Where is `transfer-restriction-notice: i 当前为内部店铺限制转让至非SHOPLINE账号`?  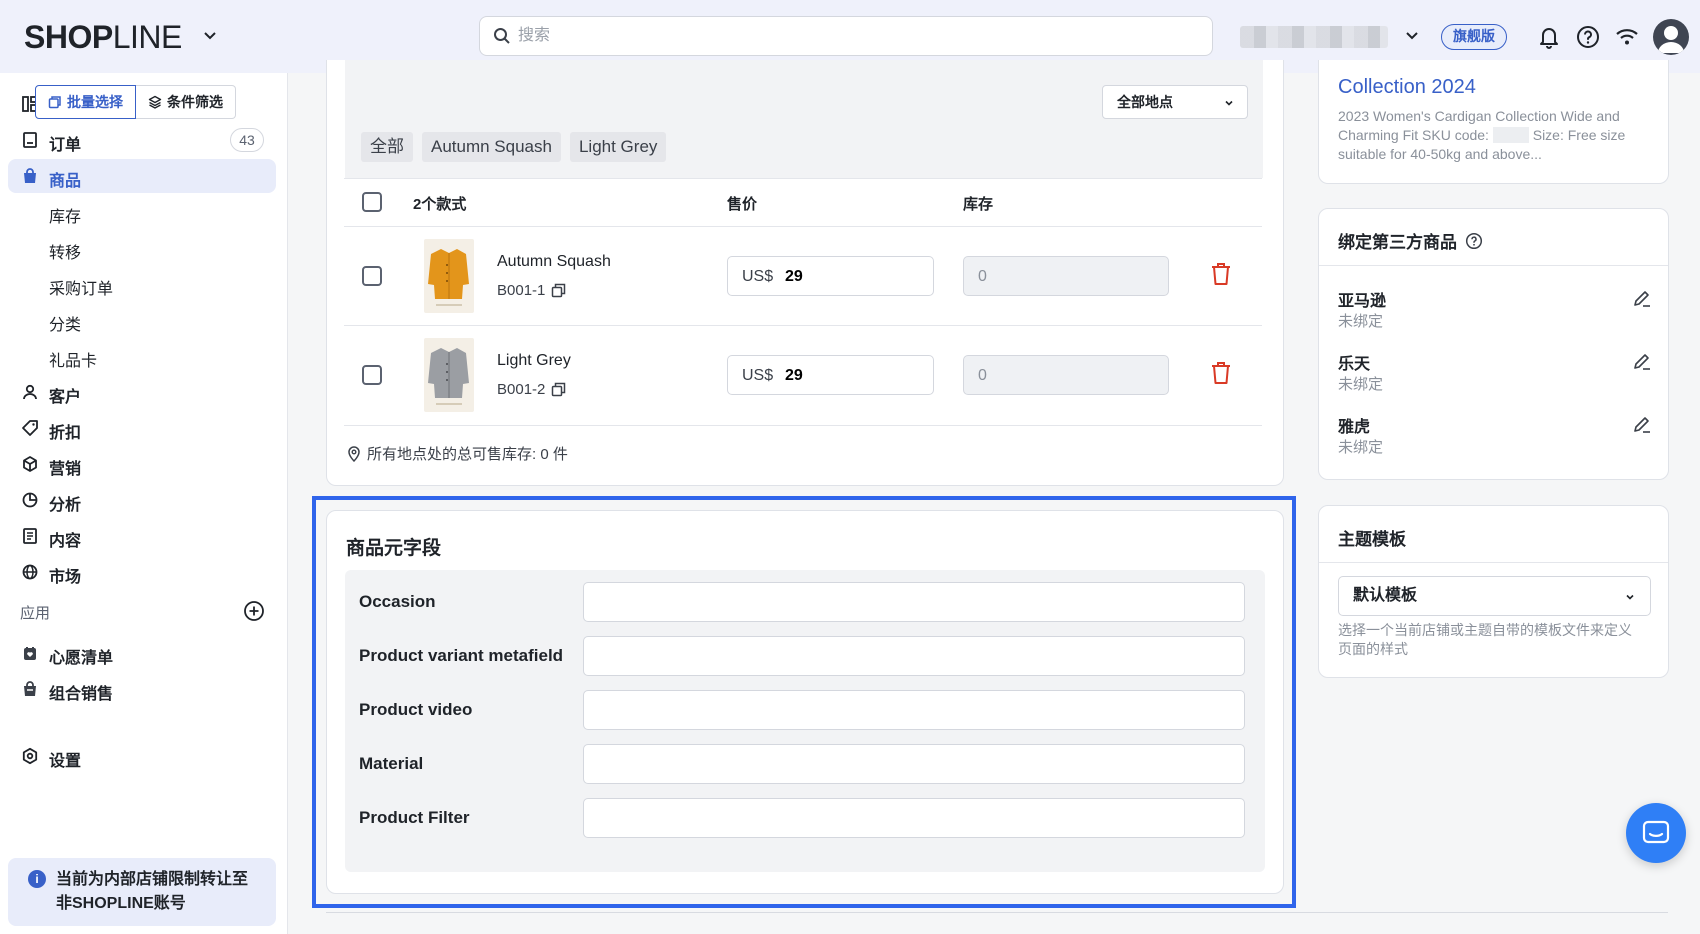
transfer-restriction-notice: i 当前为内部店铺限制转让至非SHOPLINE账号 is located at coordinates (142, 892).